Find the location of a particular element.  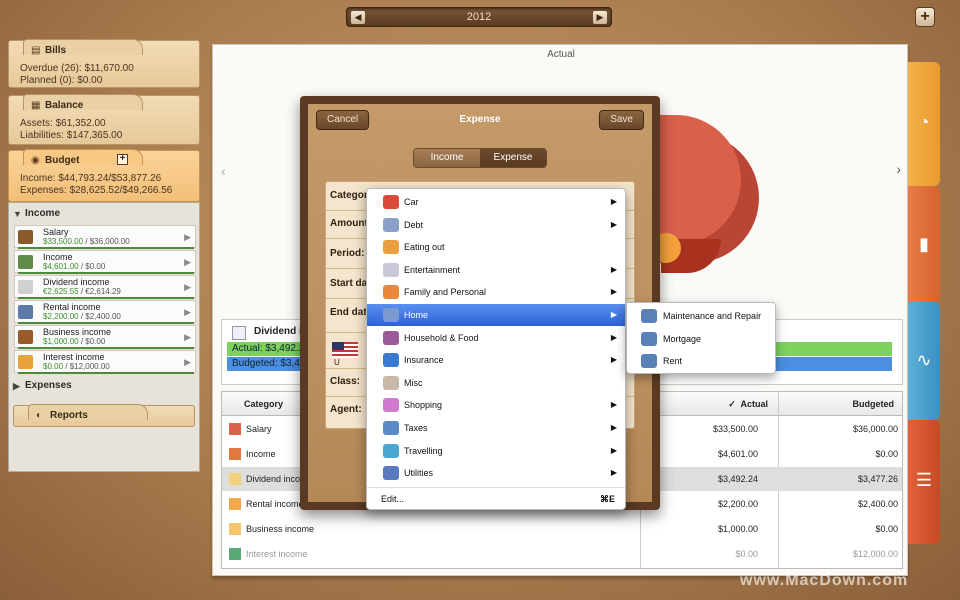

segment-income: Income is located at coordinates (447, 158).